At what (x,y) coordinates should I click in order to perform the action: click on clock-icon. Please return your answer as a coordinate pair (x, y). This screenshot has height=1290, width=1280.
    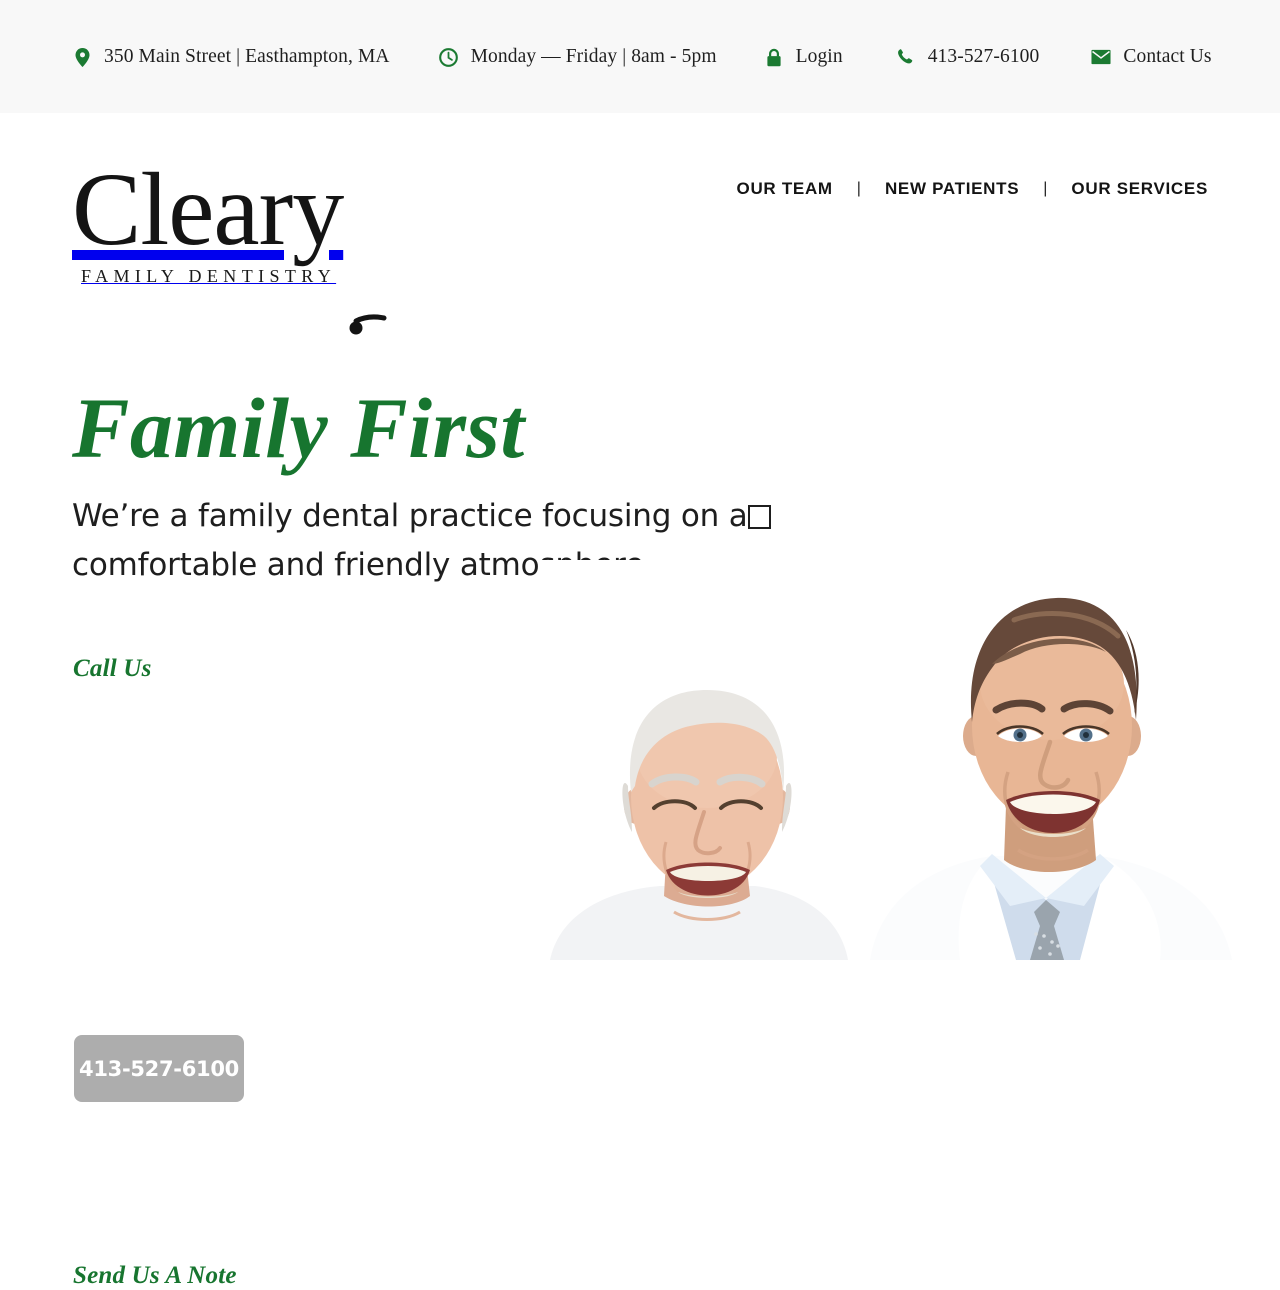
    Looking at the image, I should click on (449, 57).